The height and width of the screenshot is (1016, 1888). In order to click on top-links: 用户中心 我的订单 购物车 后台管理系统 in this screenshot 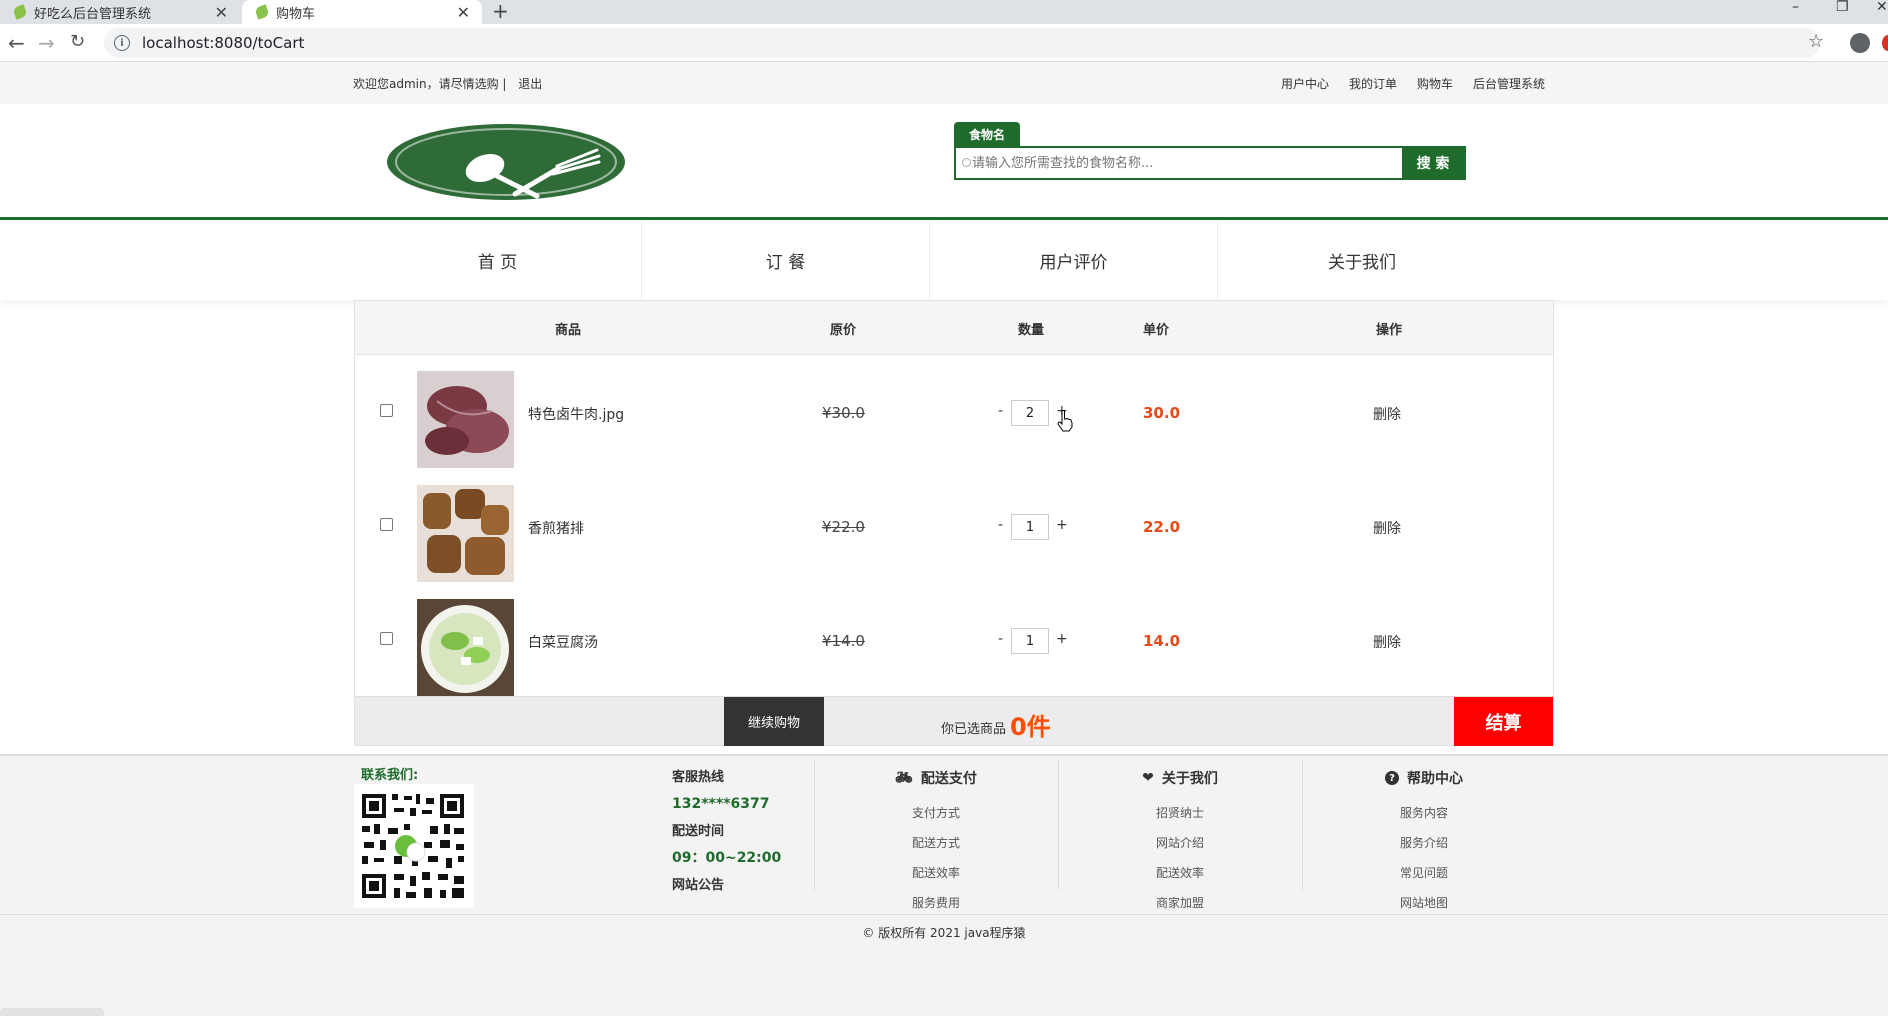, I will do `click(1413, 83)`.